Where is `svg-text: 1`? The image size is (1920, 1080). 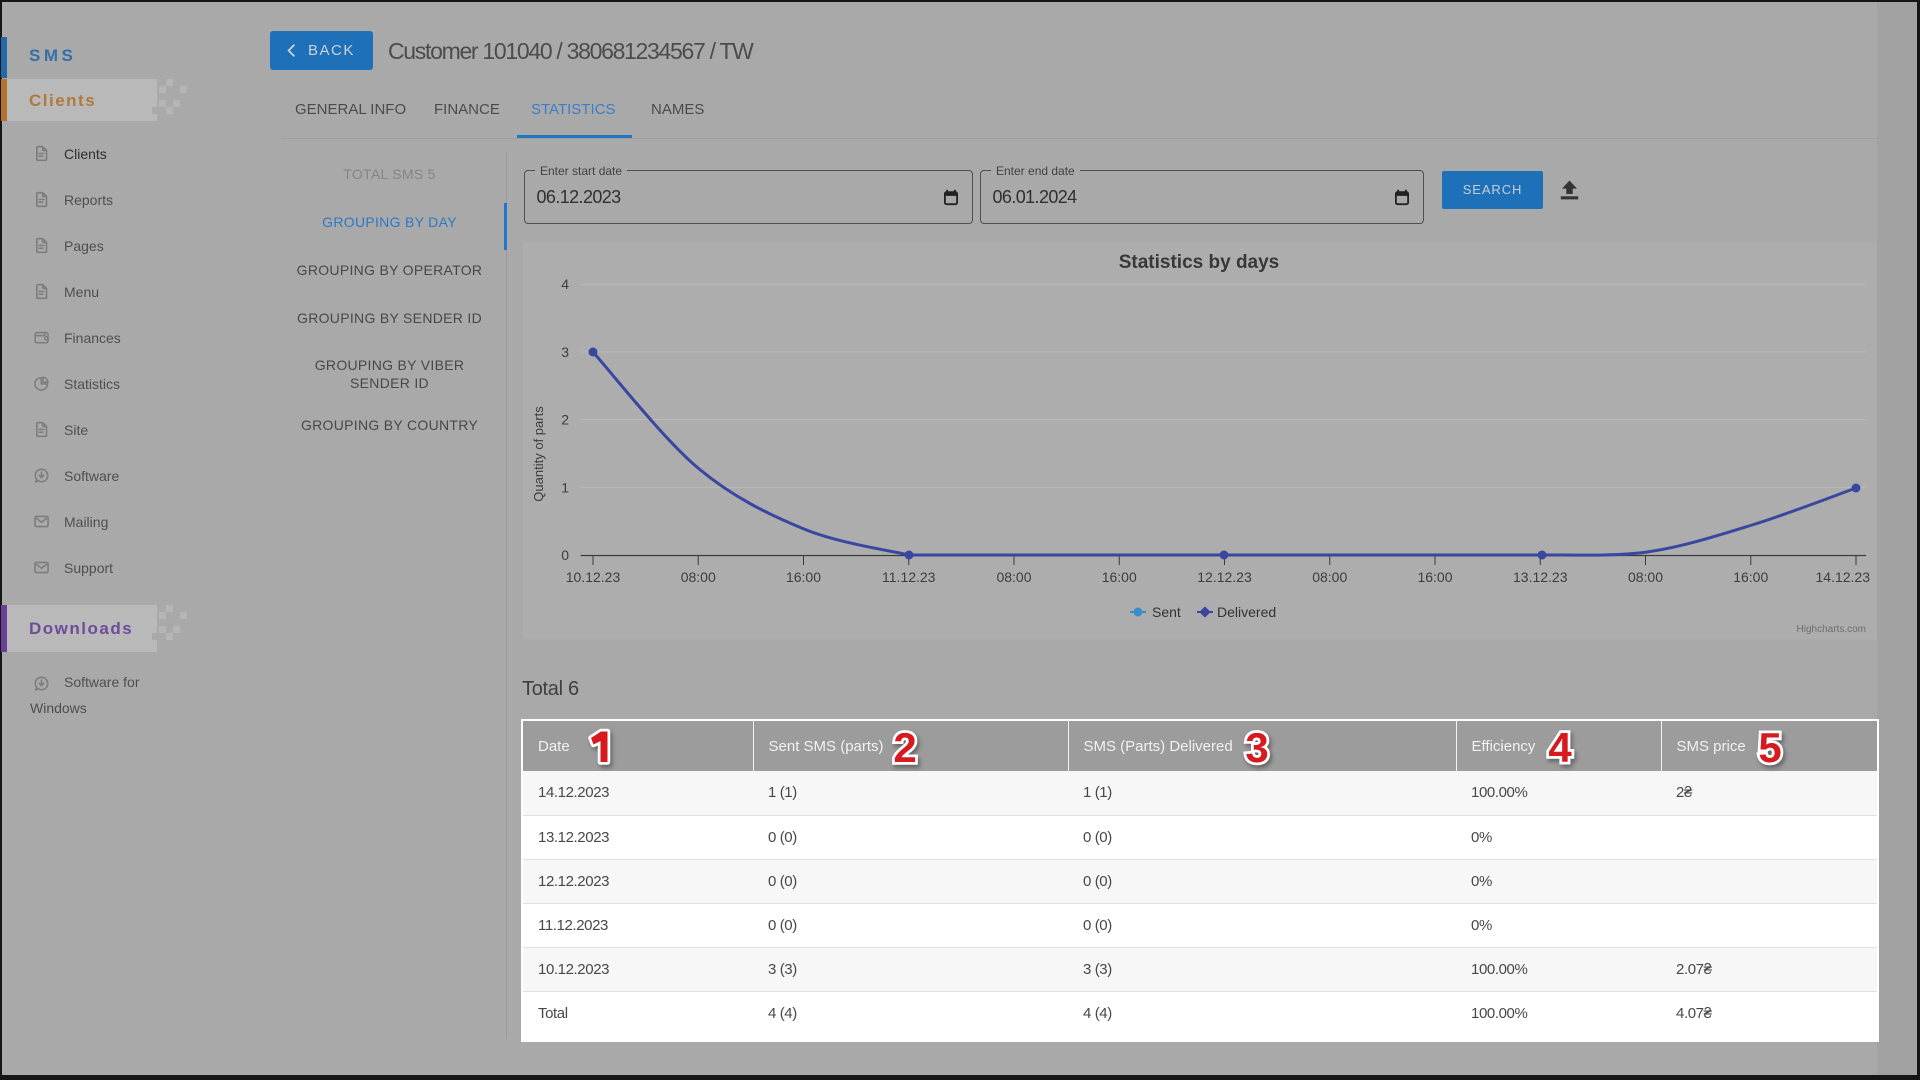
svg-text: 1 is located at coordinates (565, 487).